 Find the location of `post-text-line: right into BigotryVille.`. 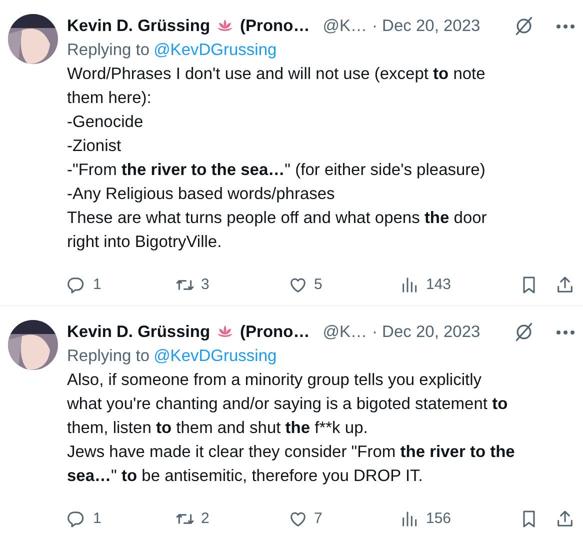

post-text-line: right into BigotryVille. is located at coordinates (145, 242).